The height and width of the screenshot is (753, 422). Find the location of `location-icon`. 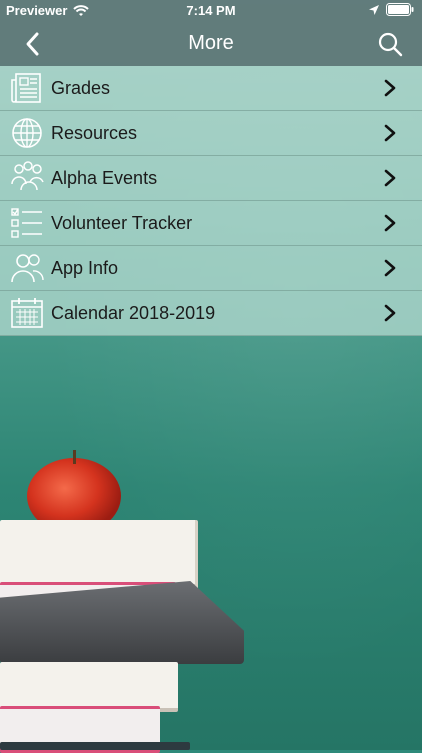

location-icon is located at coordinates (374, 9).